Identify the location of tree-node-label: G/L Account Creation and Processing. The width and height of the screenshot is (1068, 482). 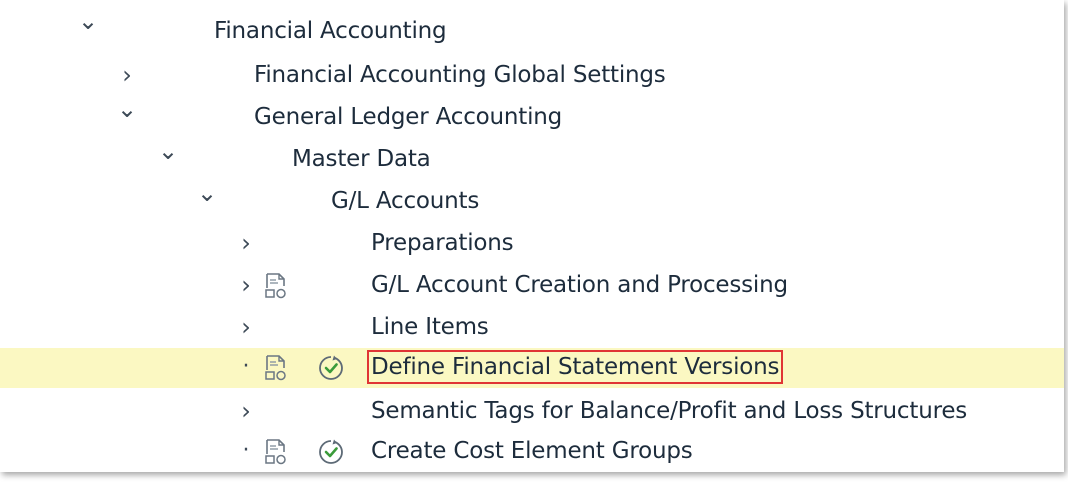
(579, 285).